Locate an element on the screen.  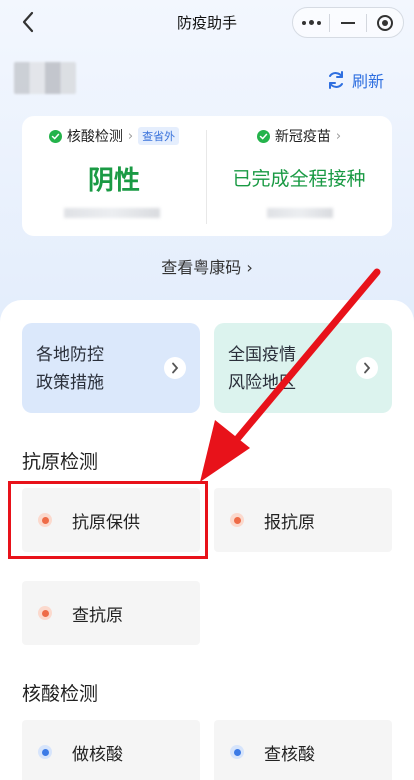
tile-label: 查核酸 is located at coordinates (289, 754).